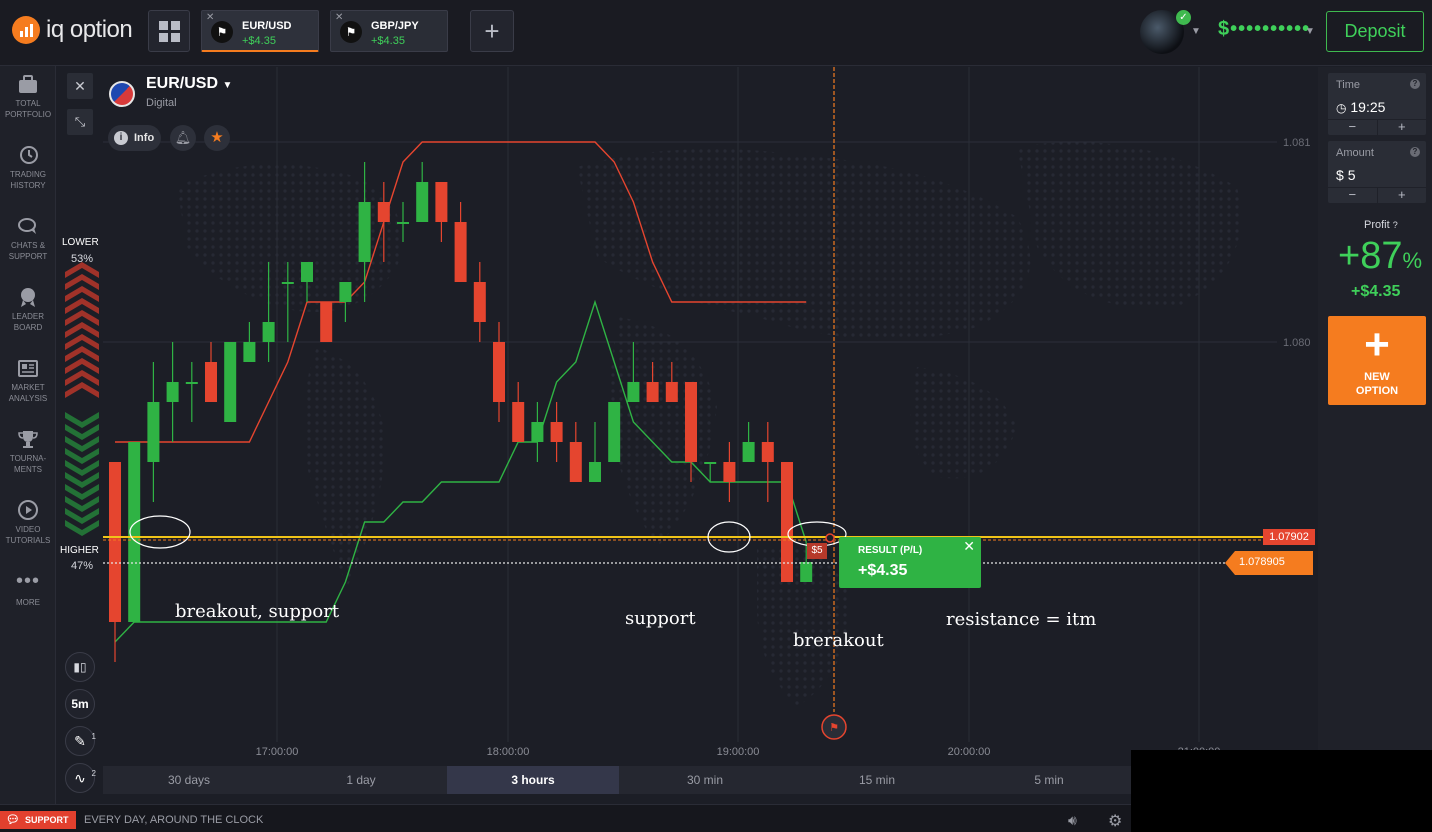 Image resolution: width=1432 pixels, height=832 pixels. I want to click on indicators-button: ∿ 2, so click(80, 778).